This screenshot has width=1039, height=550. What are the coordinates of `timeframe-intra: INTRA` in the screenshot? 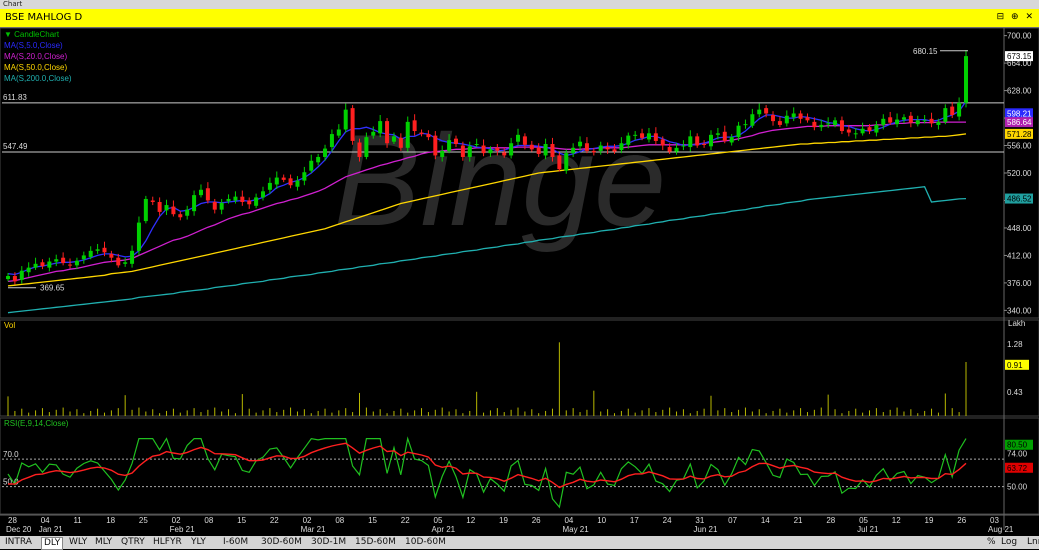 It's located at (18, 542).